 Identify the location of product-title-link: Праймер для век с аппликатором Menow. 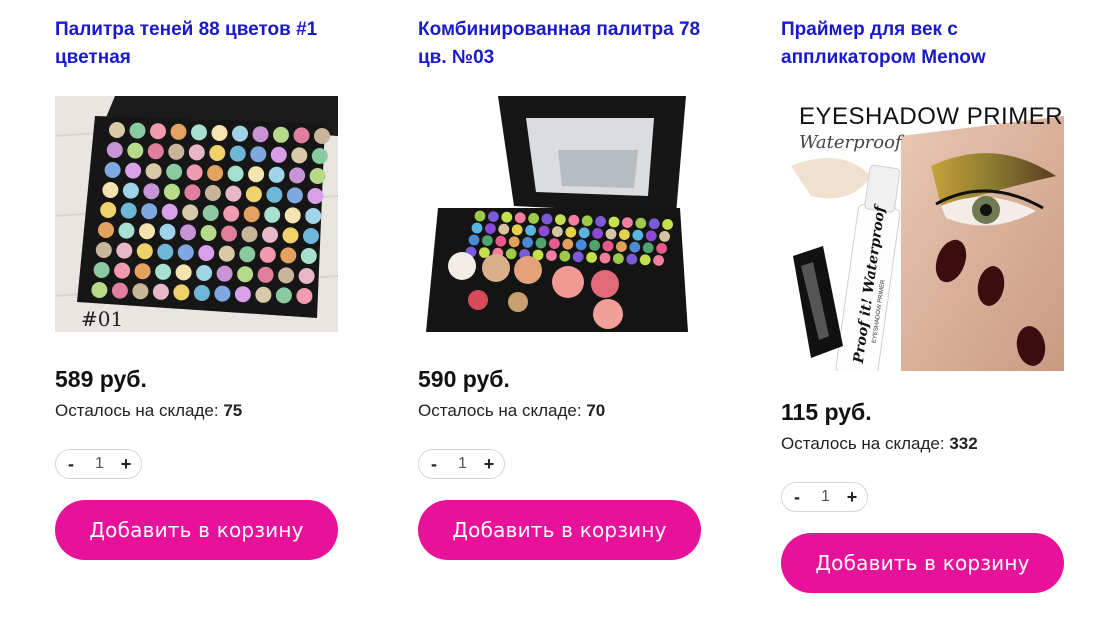
(926, 44).